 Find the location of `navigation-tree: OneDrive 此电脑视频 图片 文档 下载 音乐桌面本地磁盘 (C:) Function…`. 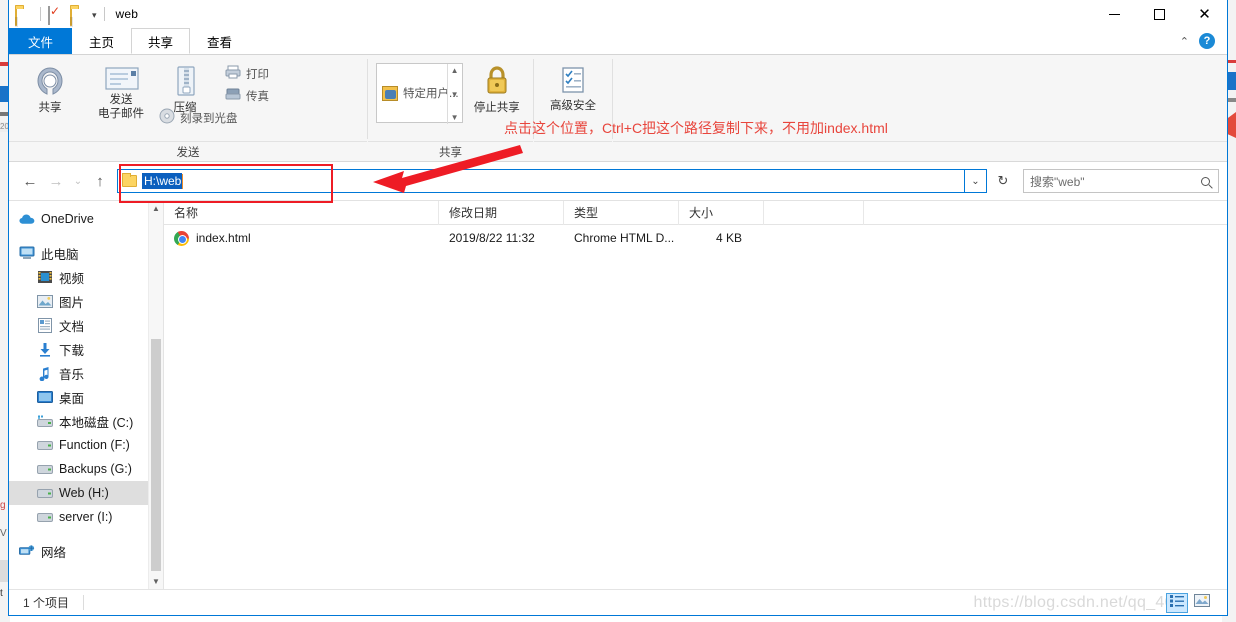

navigation-tree: OneDrive 此电脑视频 图片 文档 下载 音乐桌面本地磁盘 (C:) Function… is located at coordinates (86, 382).